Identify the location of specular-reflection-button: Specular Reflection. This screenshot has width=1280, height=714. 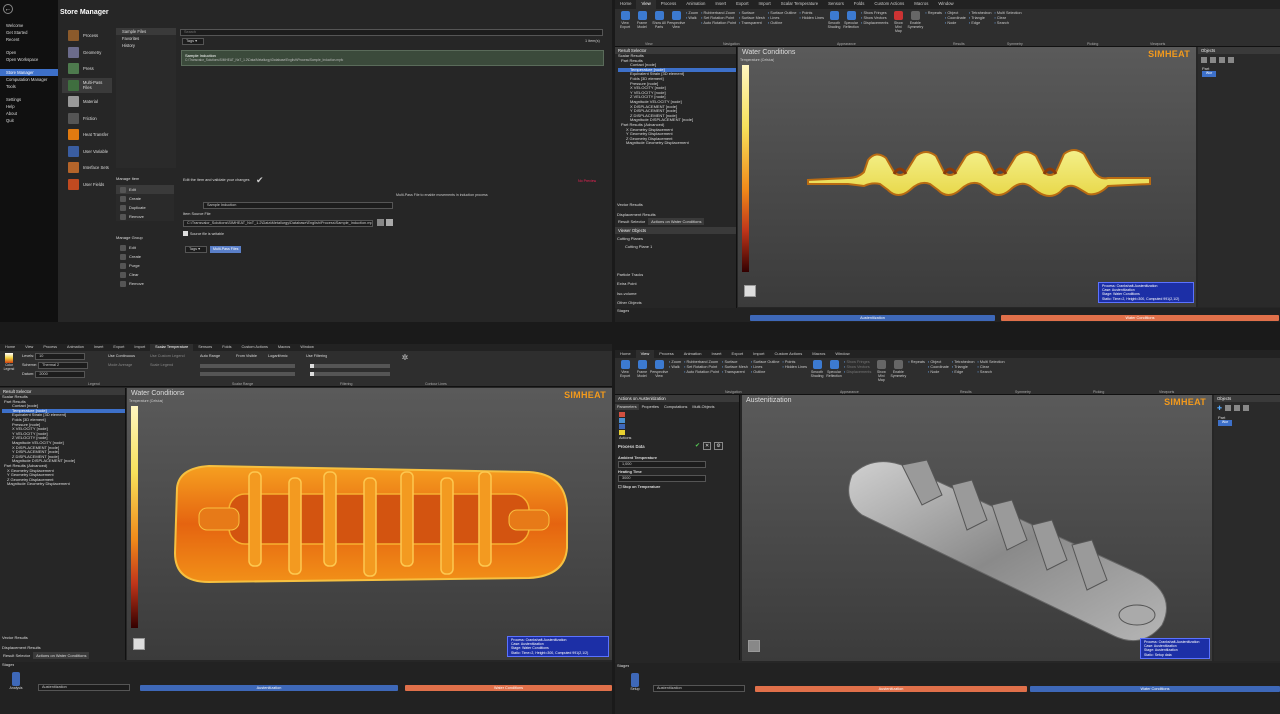
(851, 27).